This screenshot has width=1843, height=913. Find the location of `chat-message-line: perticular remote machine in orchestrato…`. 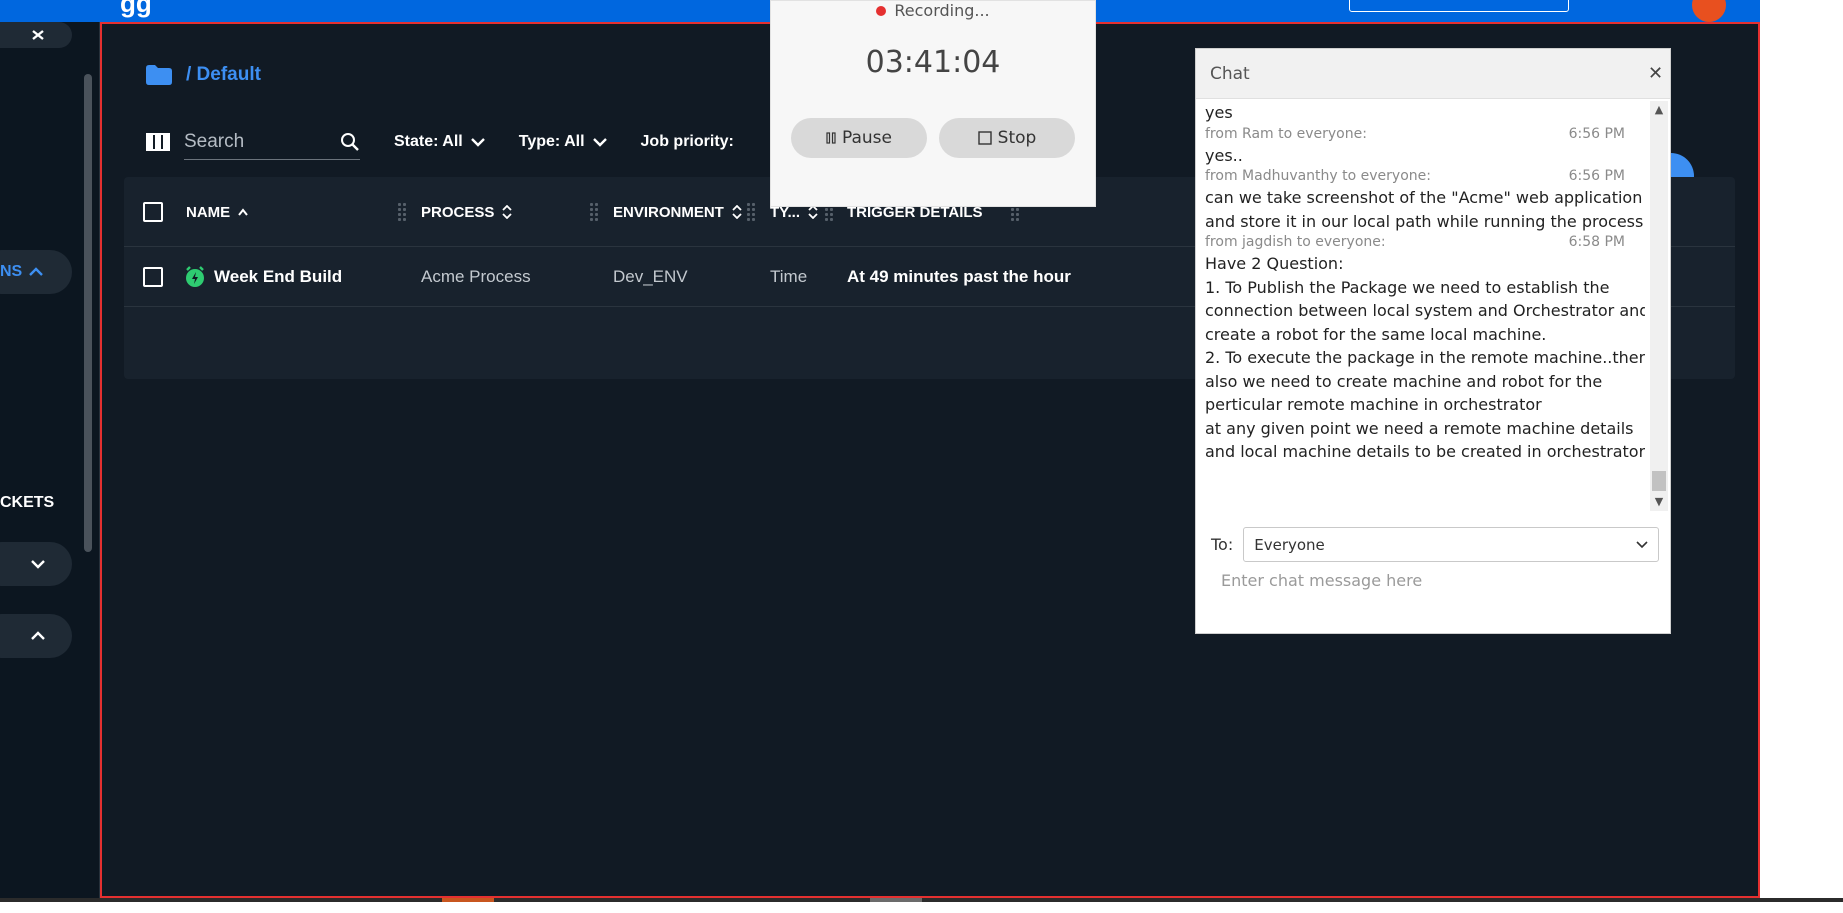

chat-message-line: perticular remote machine in orchestrato… is located at coordinates (1373, 404).